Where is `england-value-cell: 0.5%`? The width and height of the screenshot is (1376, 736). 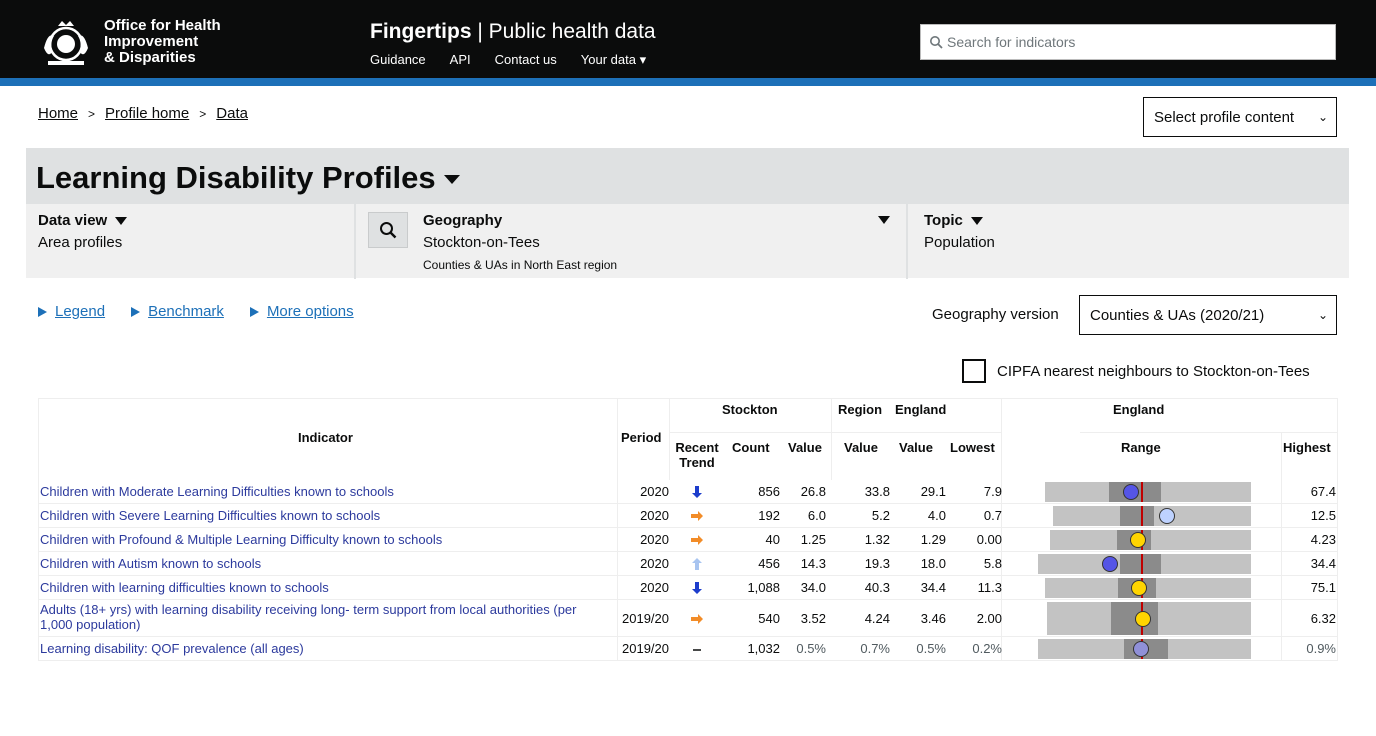 england-value-cell: 0.5% is located at coordinates (931, 648).